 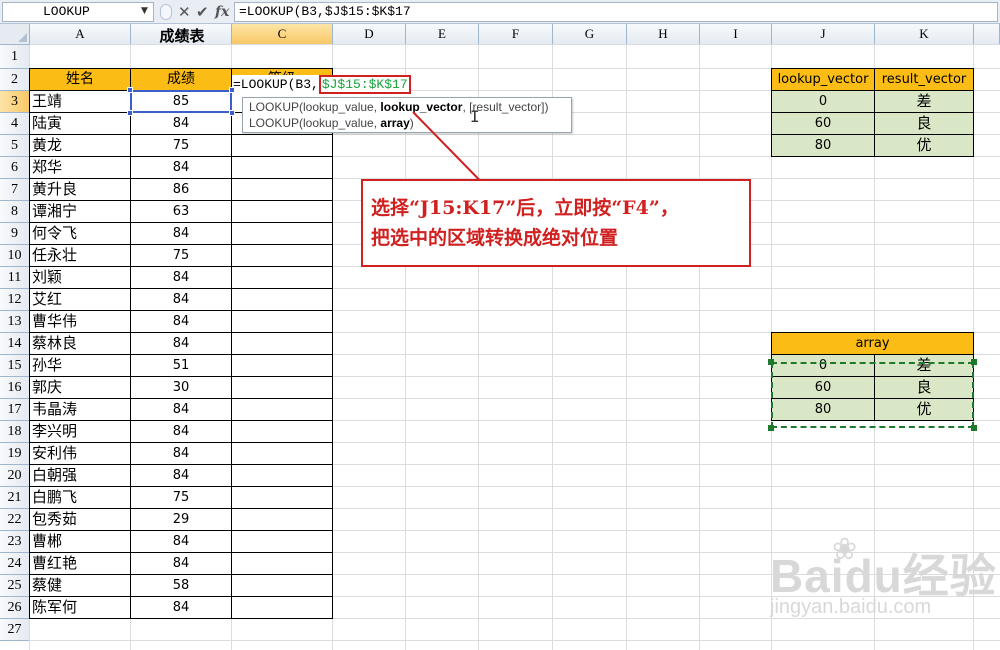 What do you see at coordinates (885, 591) in the screenshot?
I see `baidu-watermark: ❀ Baidu经验 jingyan.baidu.com` at bounding box center [885, 591].